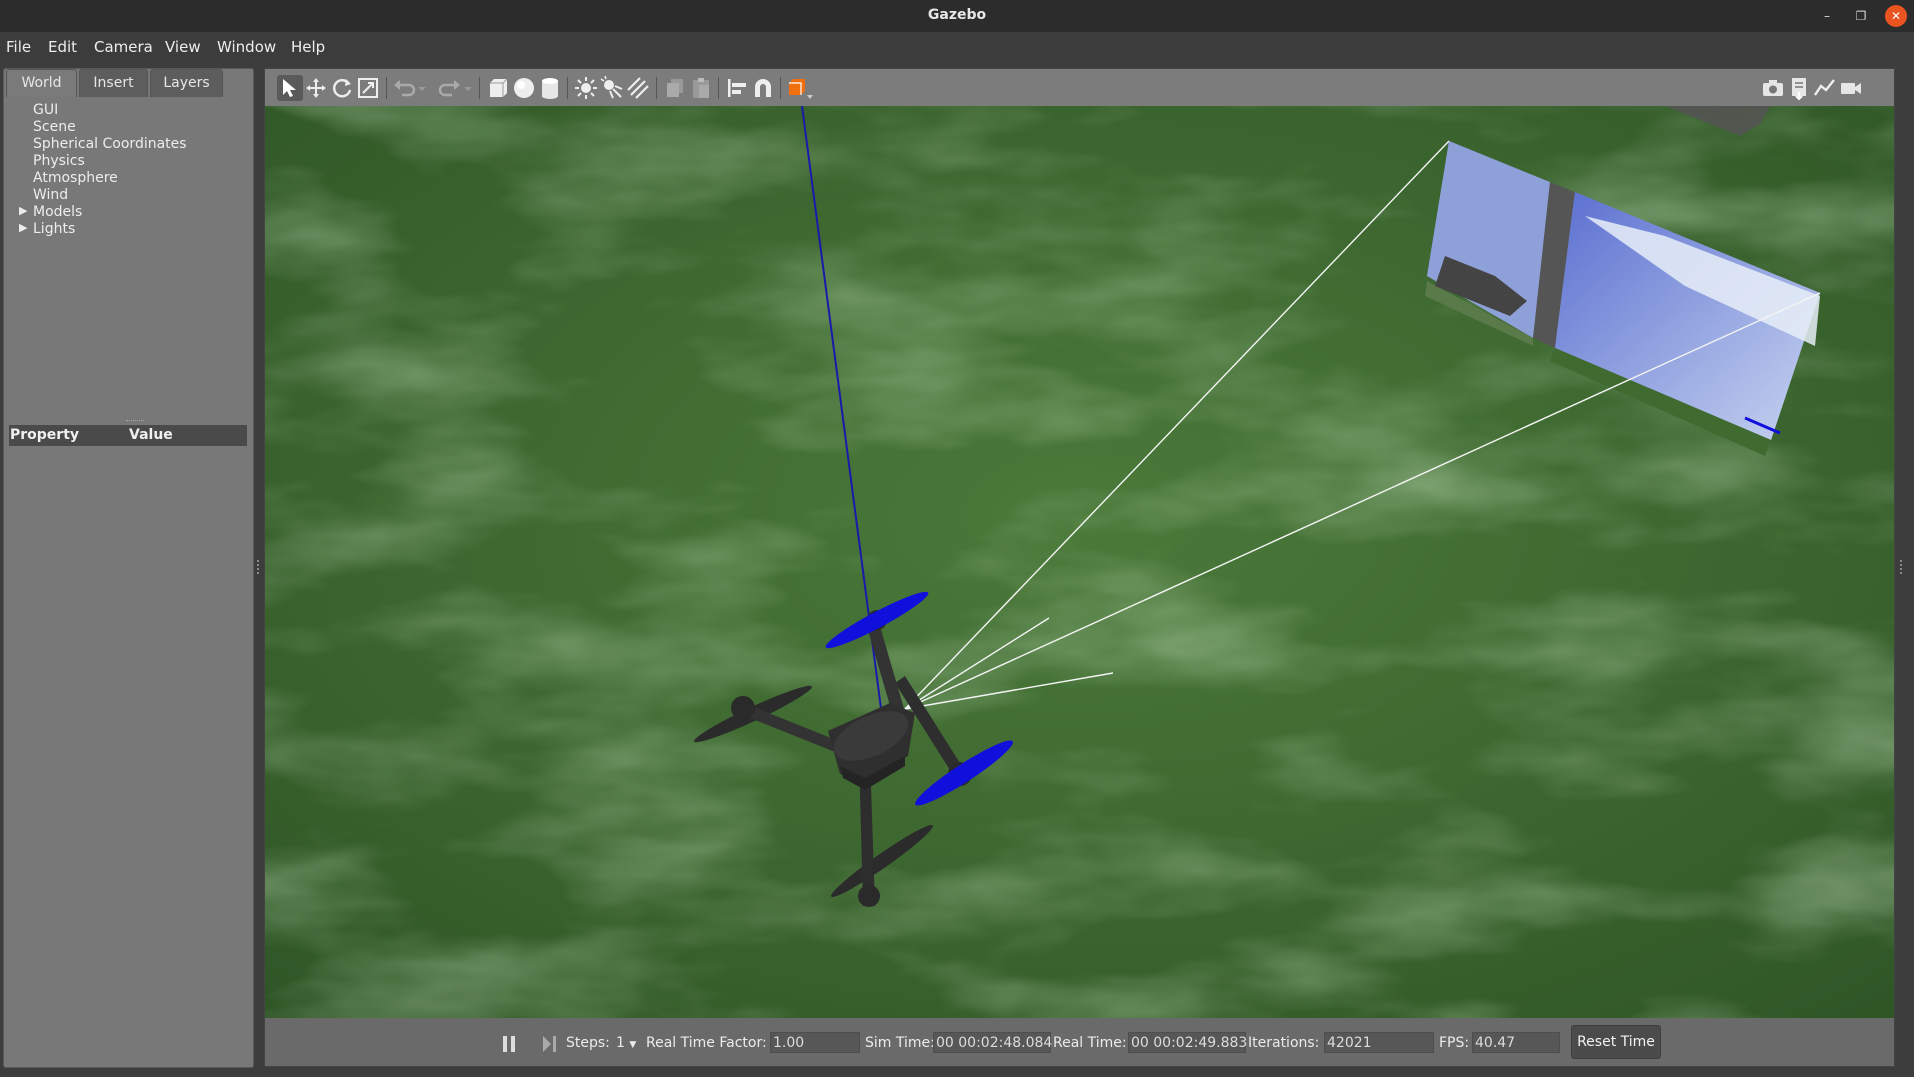  I want to click on record-video-icon, so click(1851, 88).